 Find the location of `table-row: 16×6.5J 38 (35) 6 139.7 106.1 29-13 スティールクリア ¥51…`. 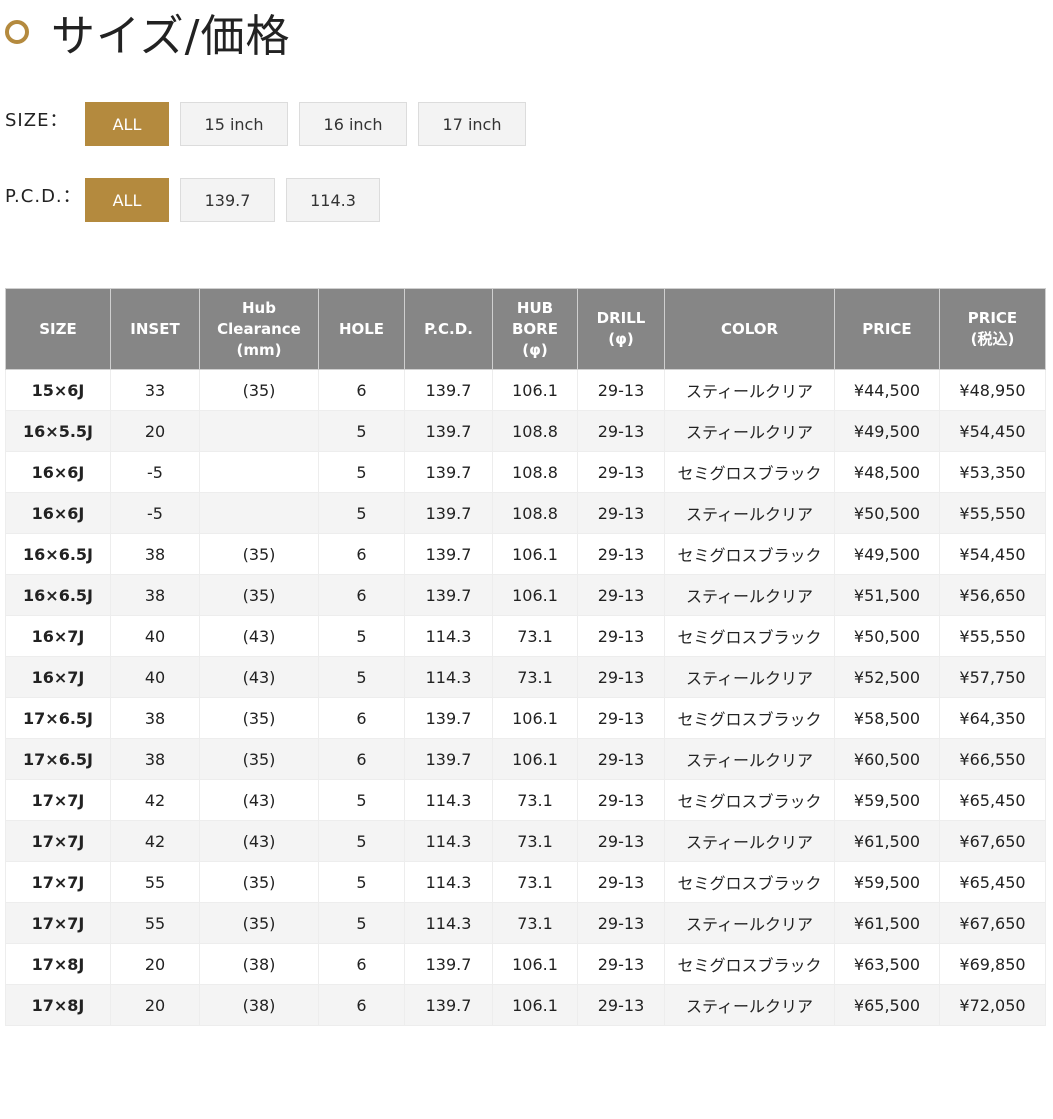

table-row: 16×6.5J 38 (35) 6 139.7 106.1 29-13 スティールクリア ¥51… is located at coordinates (525, 595).